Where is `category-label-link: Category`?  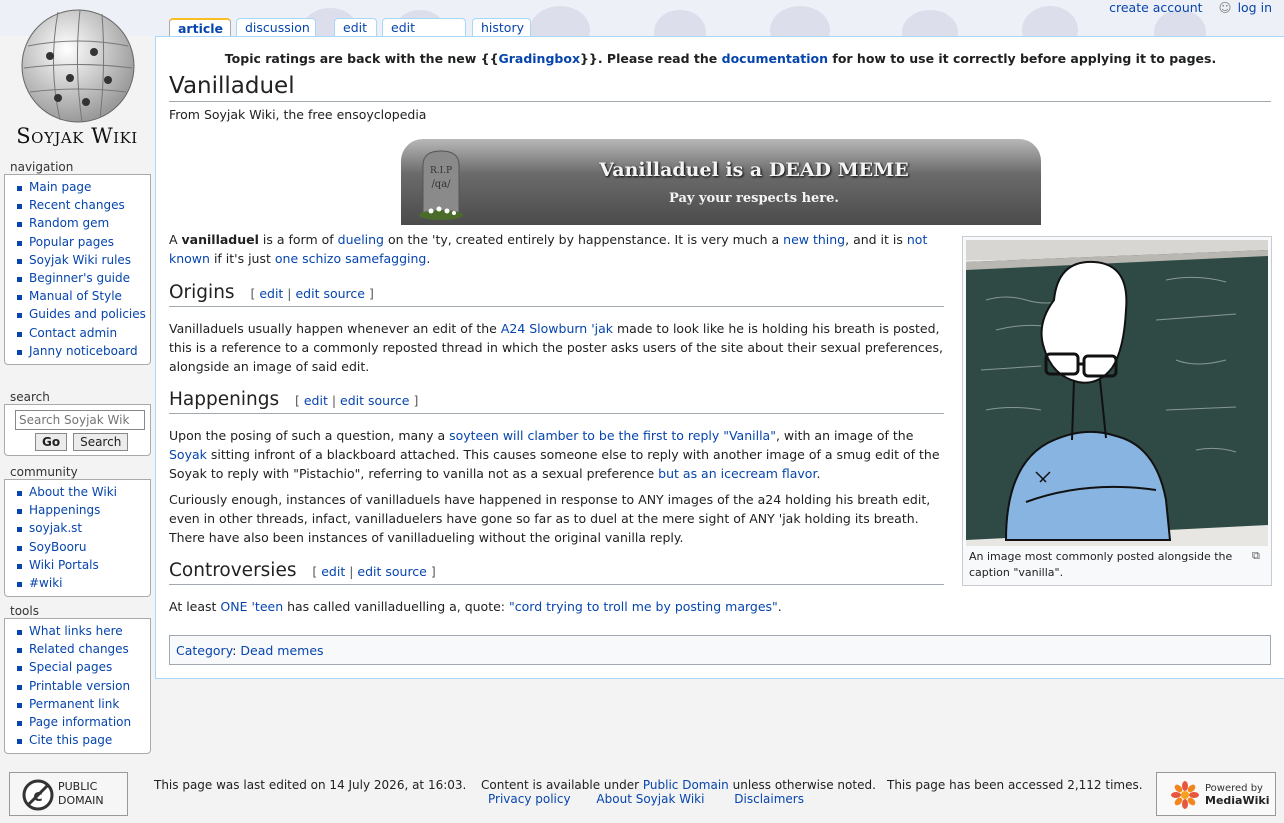 category-label-link: Category is located at coordinates (204, 650).